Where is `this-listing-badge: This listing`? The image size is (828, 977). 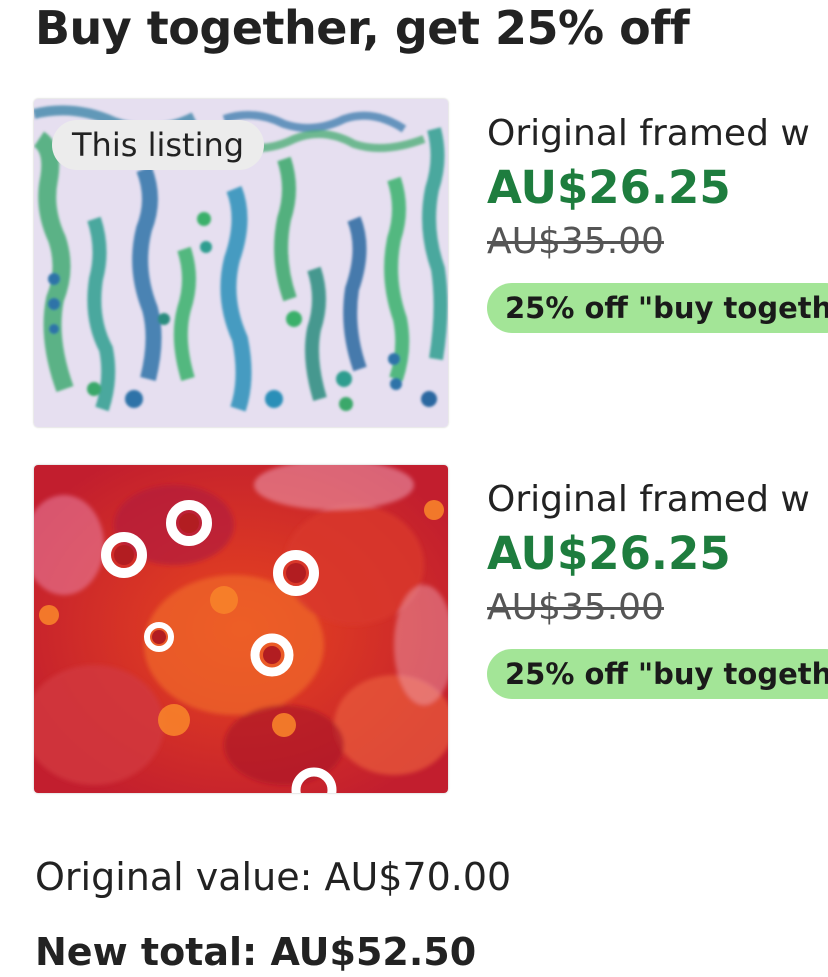
this-listing-badge: This listing is located at coordinates (158, 145).